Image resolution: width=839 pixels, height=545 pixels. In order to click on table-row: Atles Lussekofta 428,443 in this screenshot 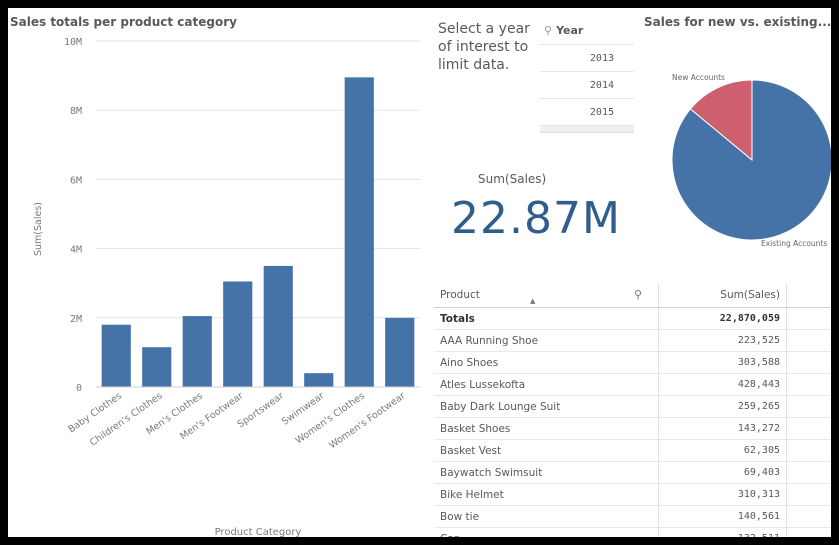, I will do `click(632, 385)`.